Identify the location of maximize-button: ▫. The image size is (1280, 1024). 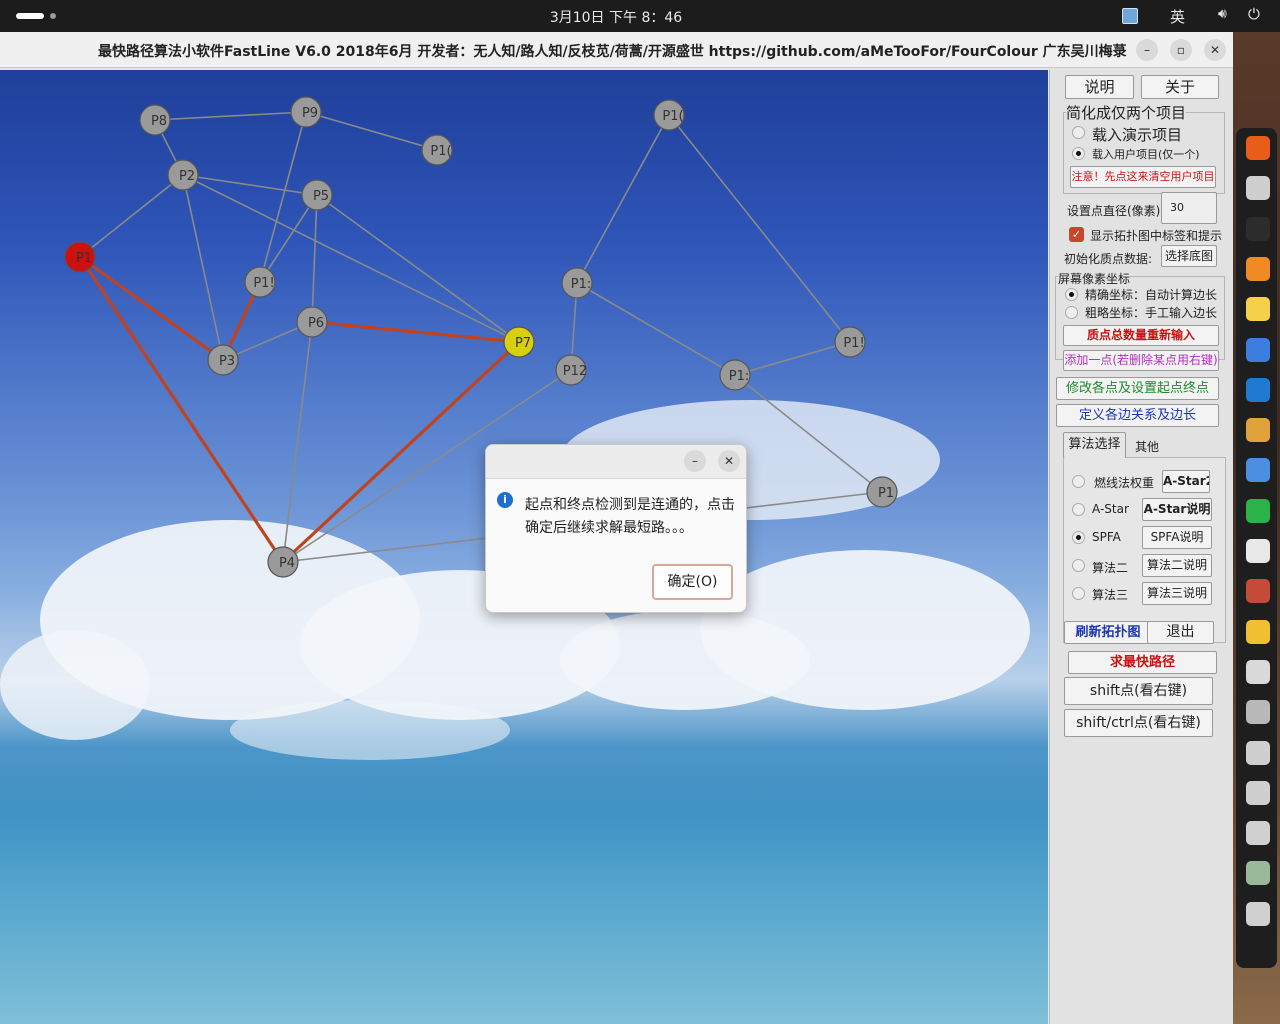
(1181, 50).